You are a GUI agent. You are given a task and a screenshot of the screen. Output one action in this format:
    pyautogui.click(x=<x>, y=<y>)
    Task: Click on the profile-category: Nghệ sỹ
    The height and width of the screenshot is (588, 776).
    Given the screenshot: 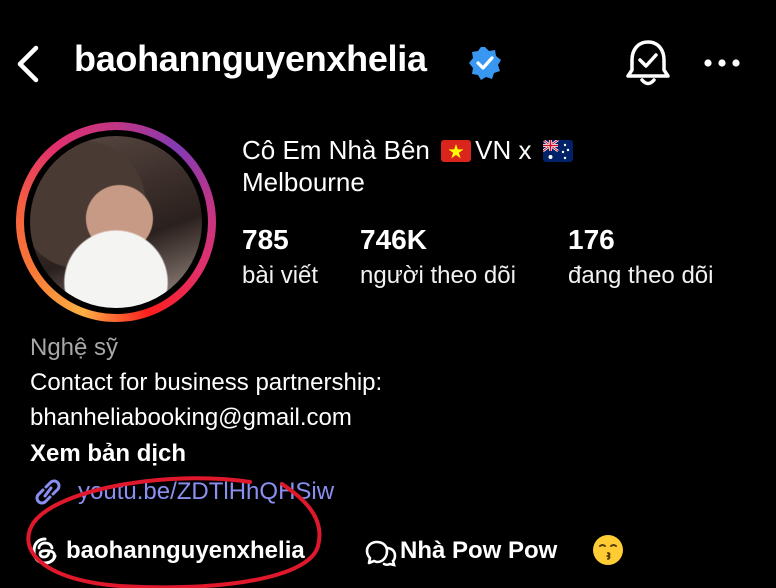 What is the action you would take?
    pyautogui.click(x=74, y=347)
    